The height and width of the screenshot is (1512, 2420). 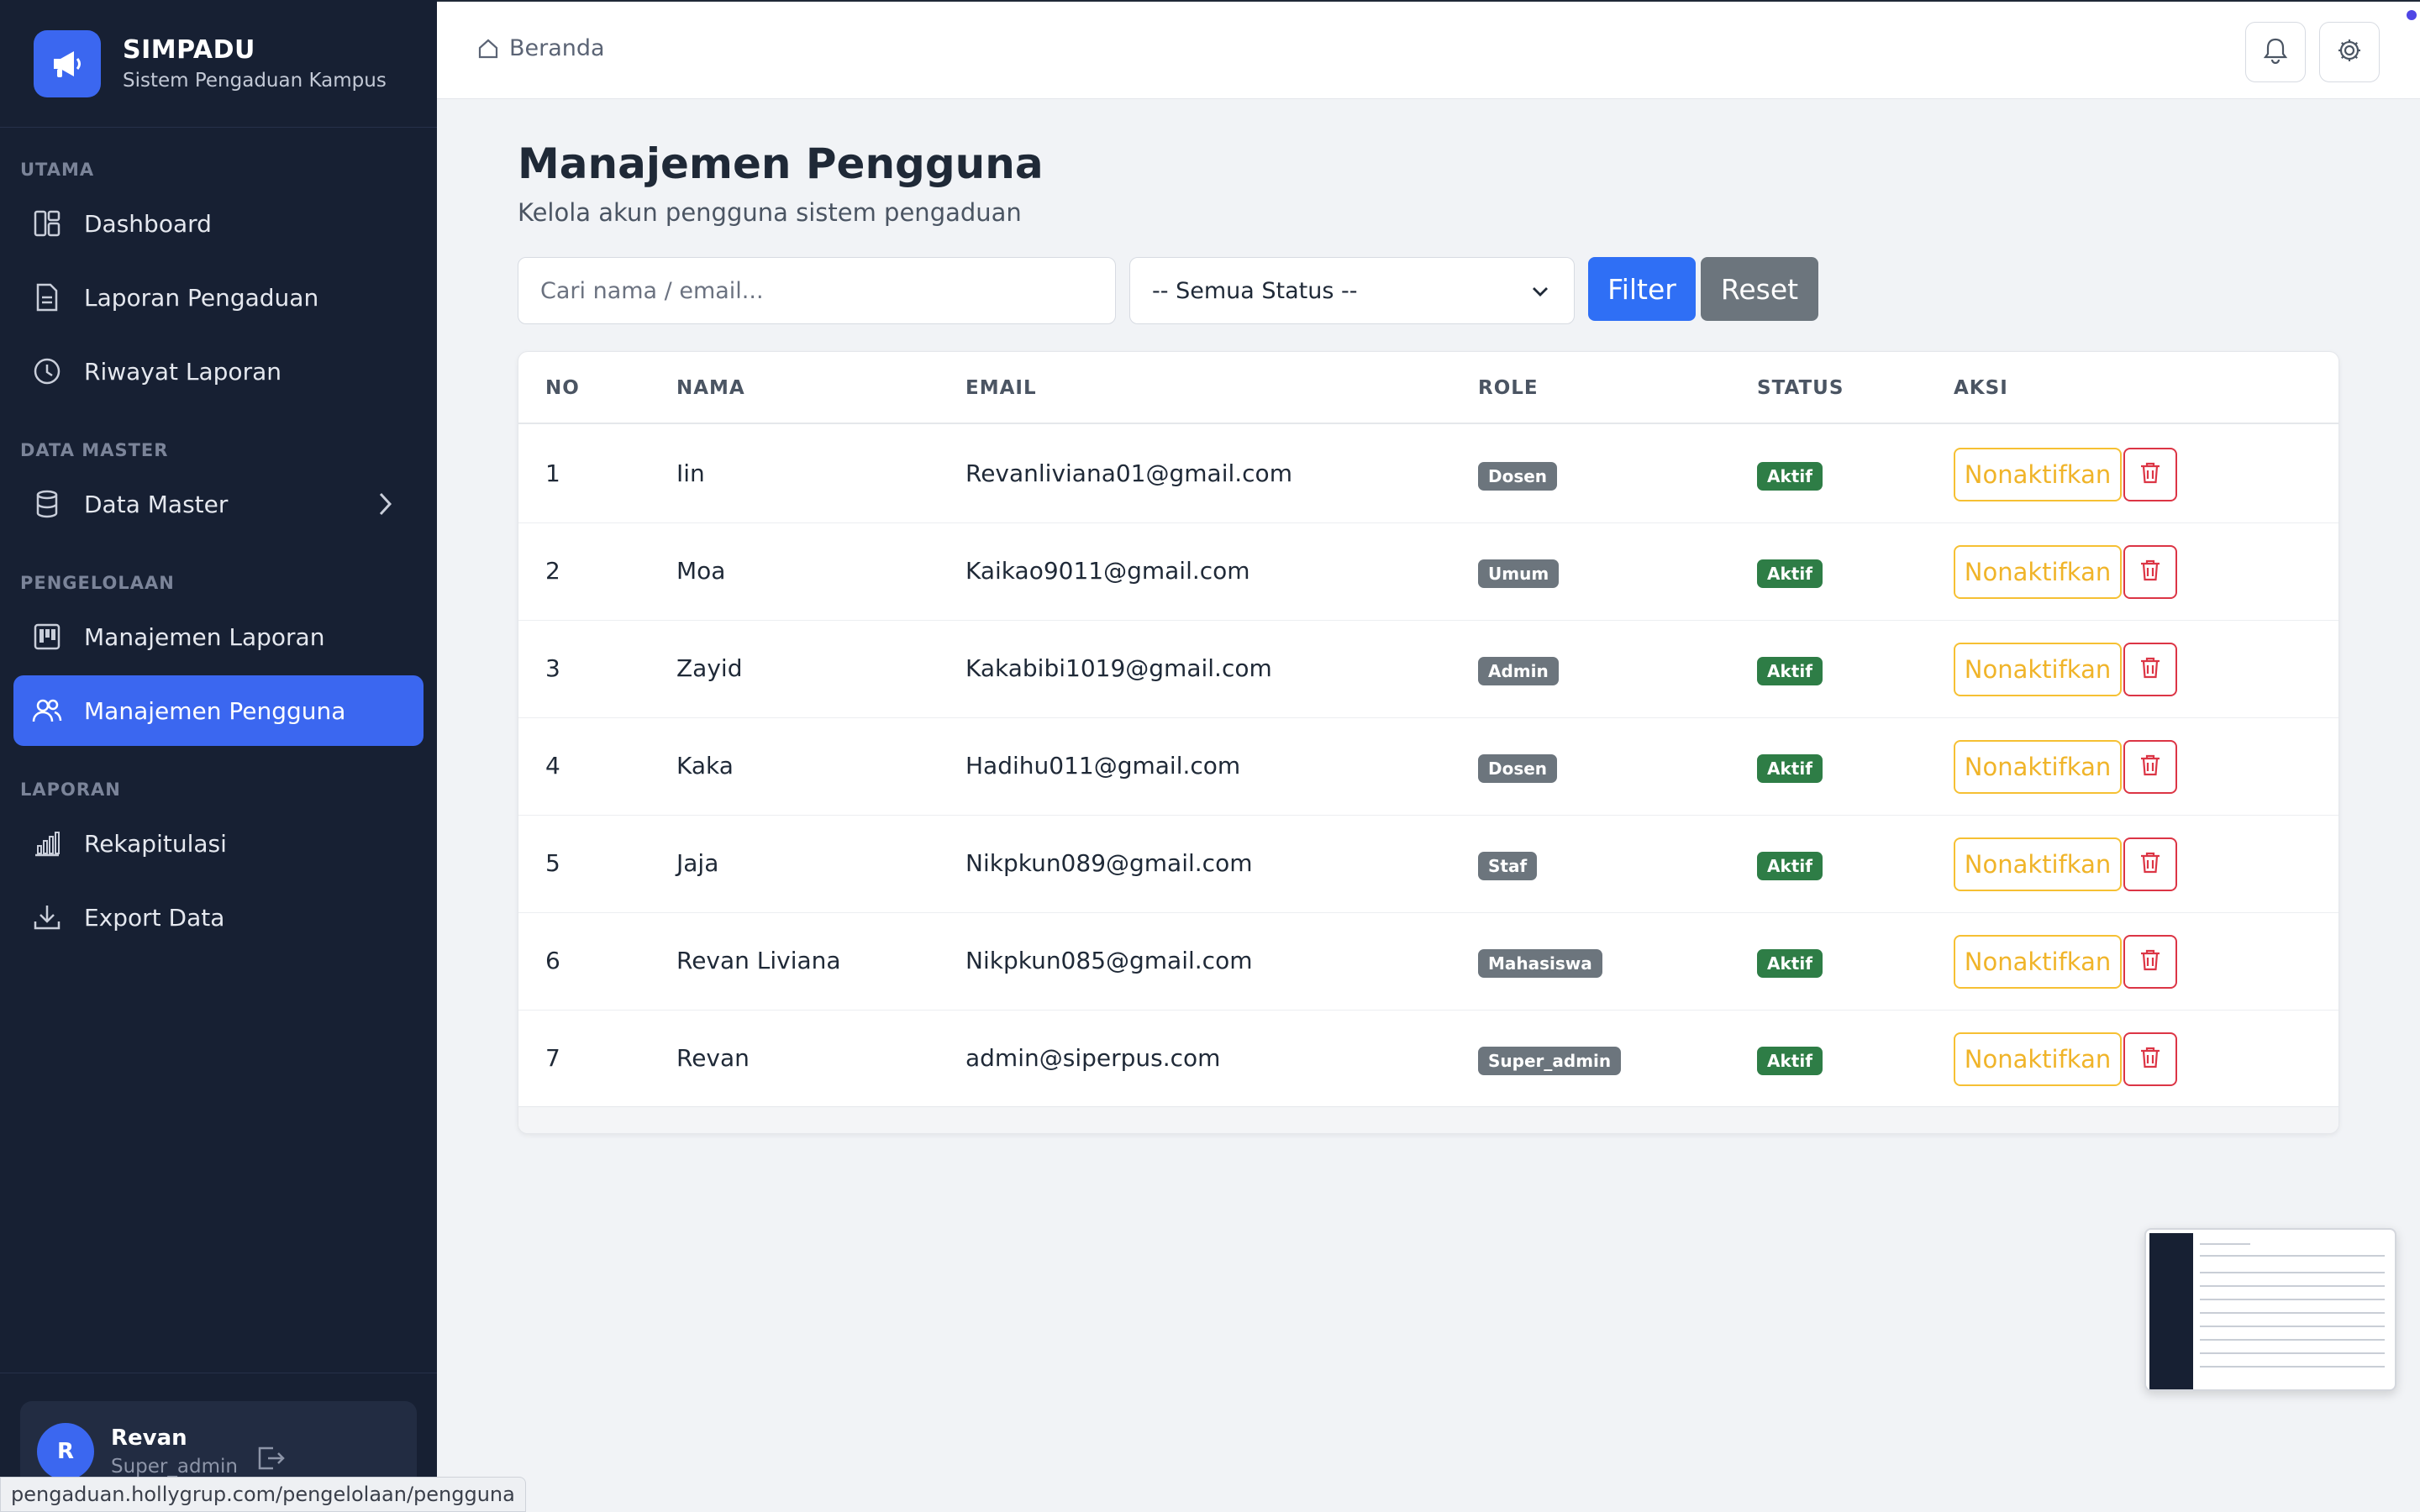 What do you see at coordinates (154, 917) in the screenshot?
I see `sidebar-item-label: Export Data` at bounding box center [154, 917].